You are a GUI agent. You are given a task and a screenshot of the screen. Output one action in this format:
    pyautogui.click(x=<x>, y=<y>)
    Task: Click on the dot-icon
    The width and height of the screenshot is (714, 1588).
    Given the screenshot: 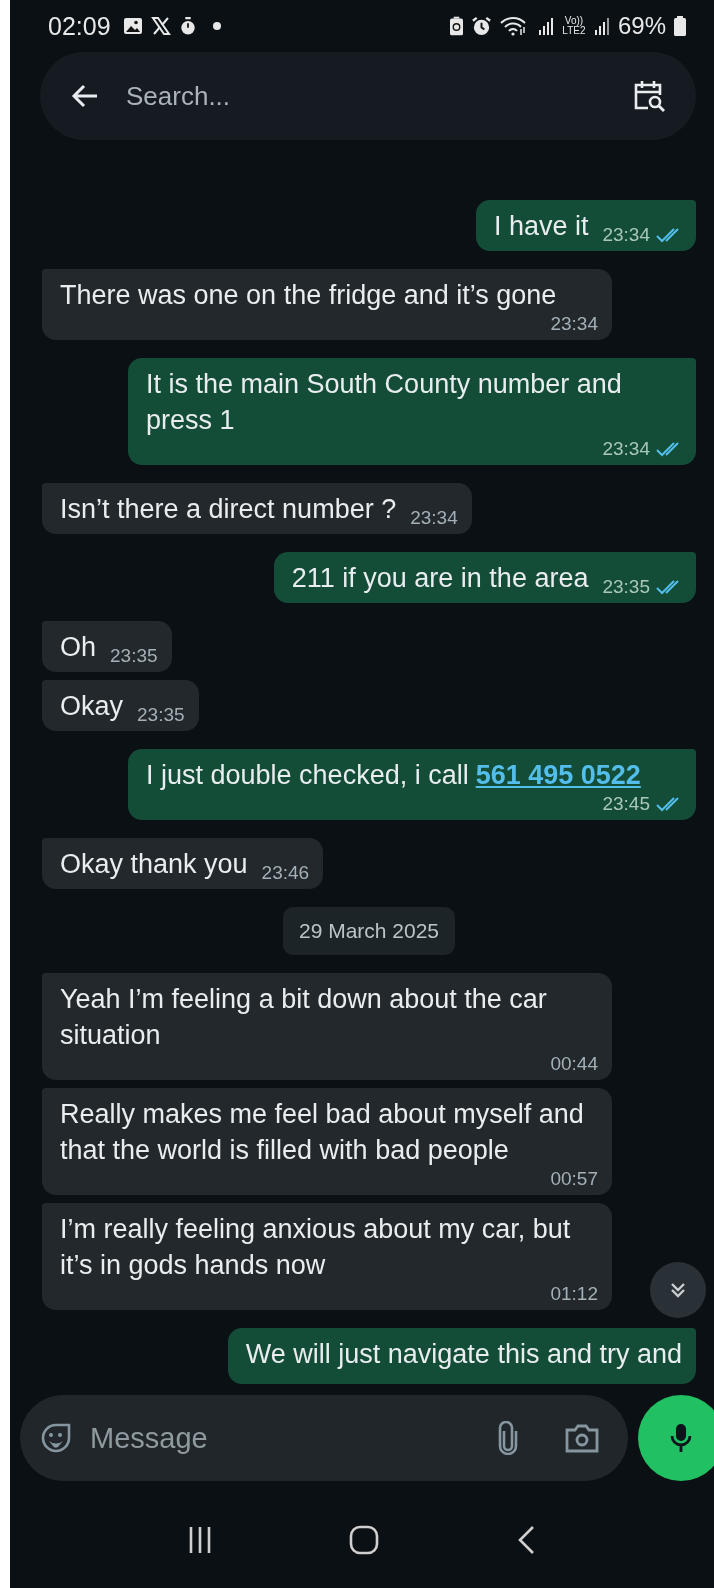 What is the action you would take?
    pyautogui.click(x=216, y=26)
    